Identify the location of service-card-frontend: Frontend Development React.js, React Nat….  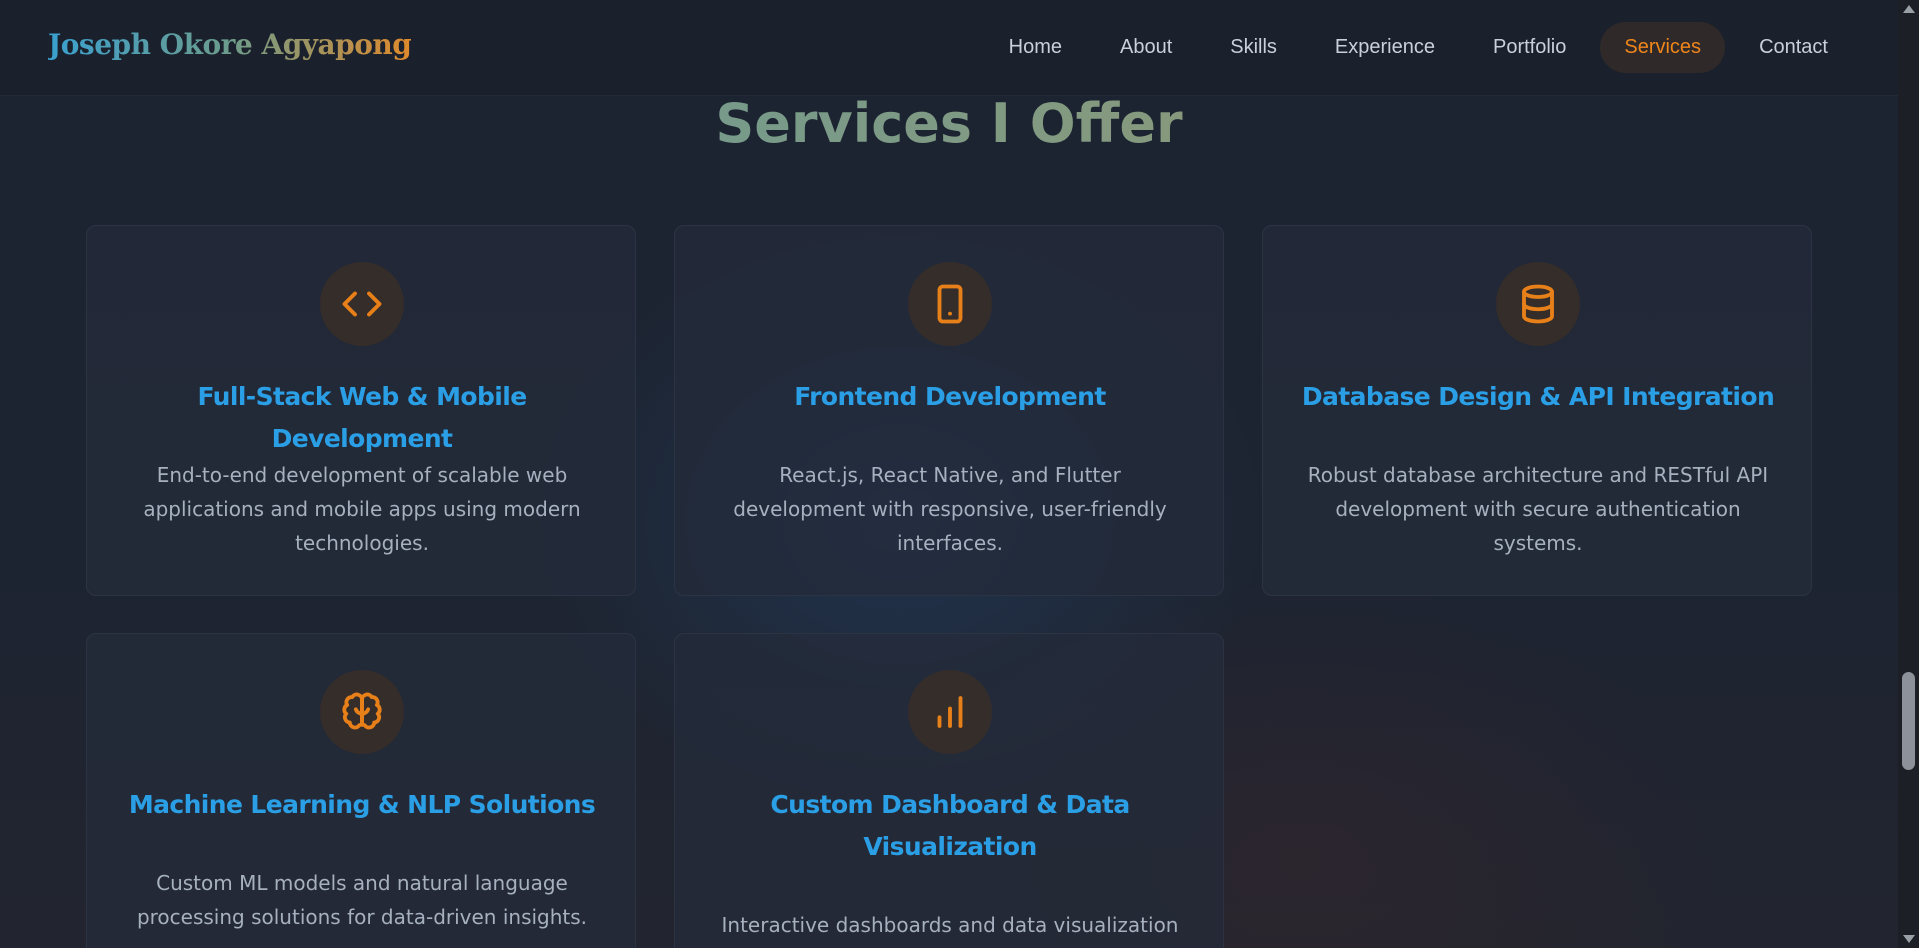
(949, 410).